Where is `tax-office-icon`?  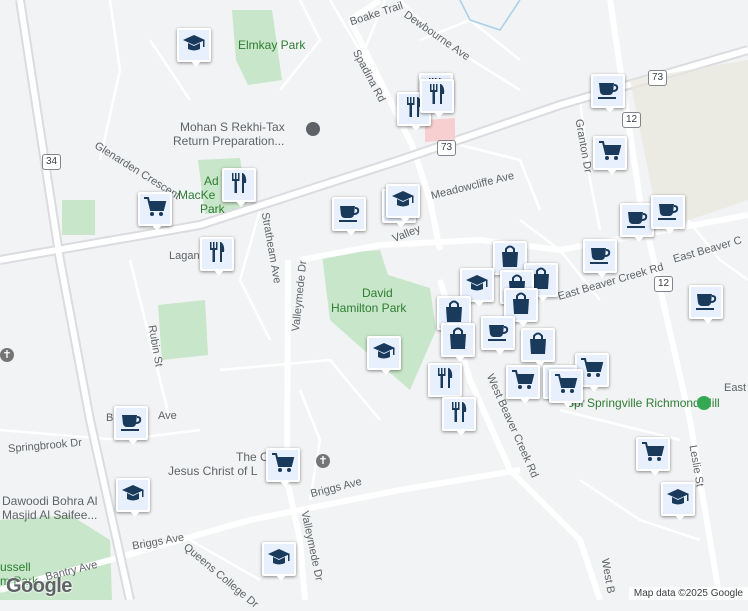
tax-office-icon is located at coordinates (313, 129).